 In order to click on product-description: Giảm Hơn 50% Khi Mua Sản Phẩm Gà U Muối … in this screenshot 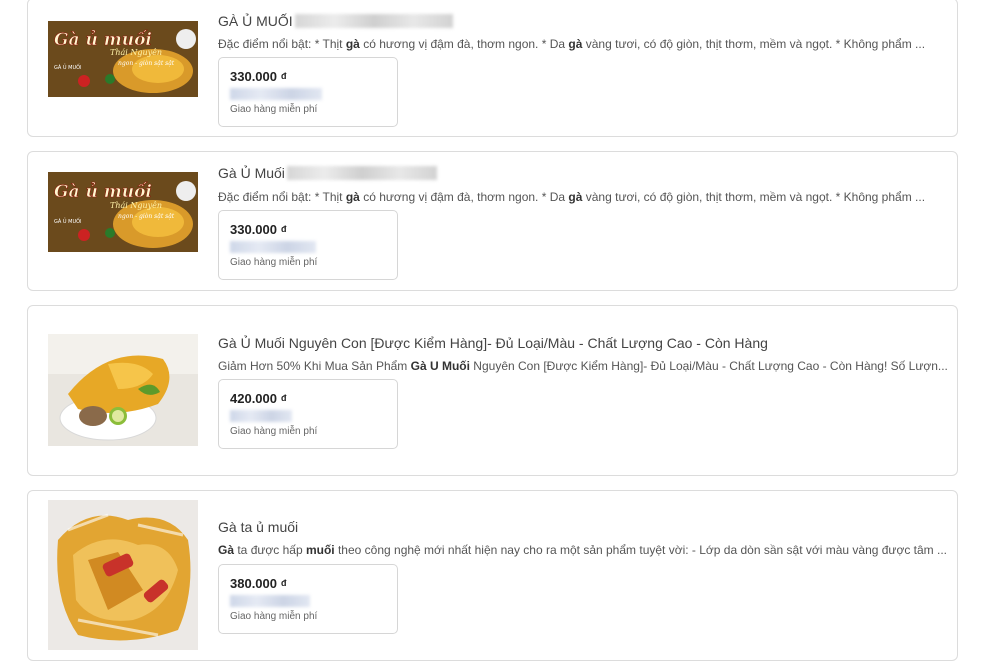, I will do `click(583, 366)`.